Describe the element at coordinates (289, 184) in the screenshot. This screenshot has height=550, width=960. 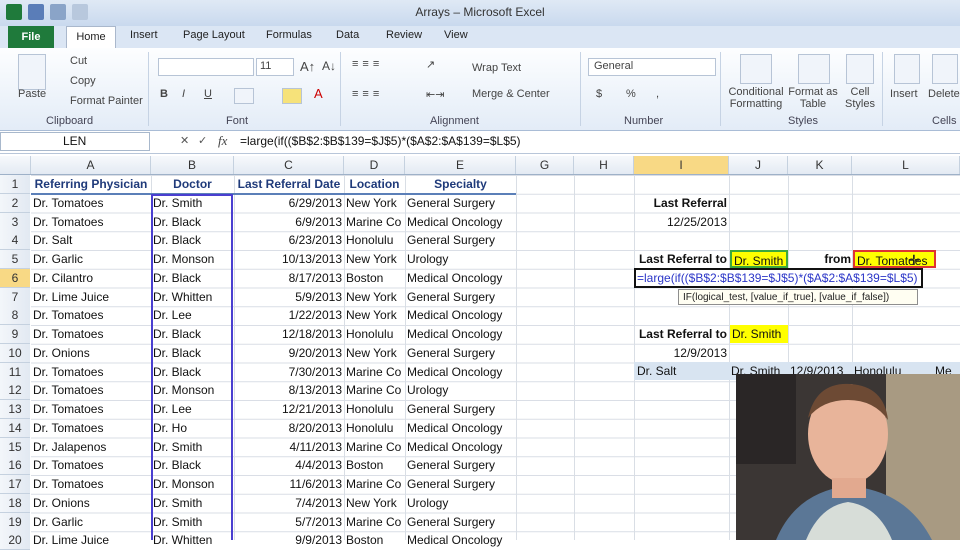
I see `header-last-referral-date: Last Referral Date` at that location.